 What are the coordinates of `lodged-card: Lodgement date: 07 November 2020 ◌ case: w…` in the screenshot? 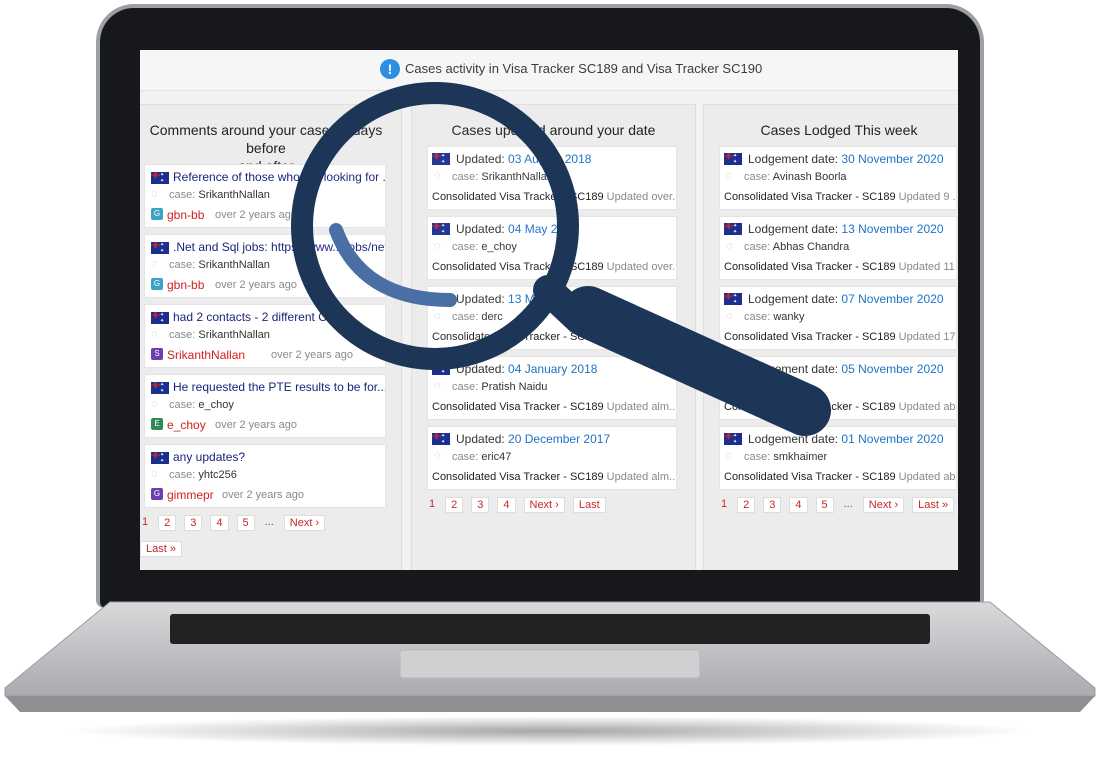 It's located at (838, 318).